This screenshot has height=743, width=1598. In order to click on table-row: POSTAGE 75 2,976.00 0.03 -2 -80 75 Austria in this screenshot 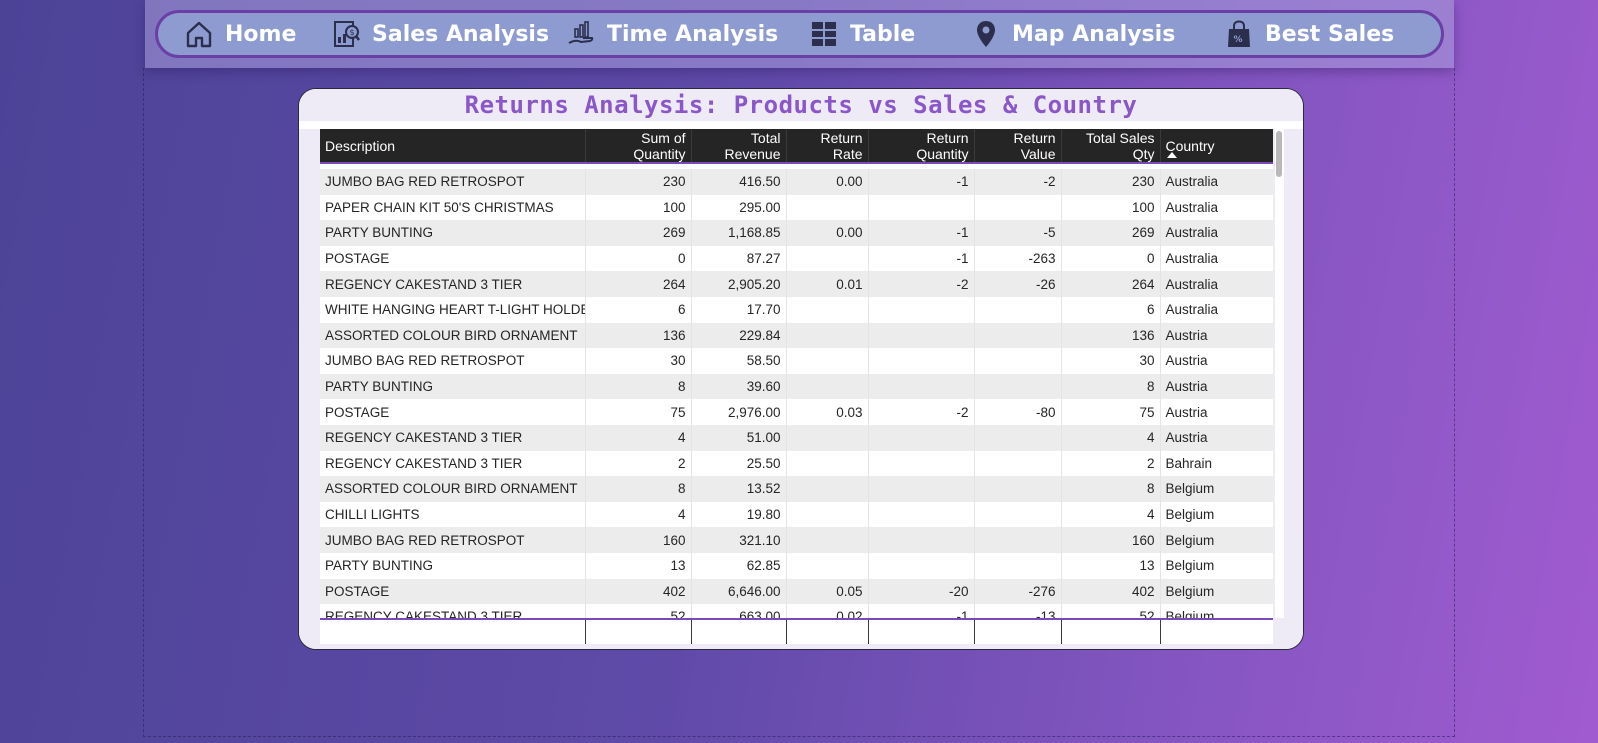, I will do `click(796, 412)`.